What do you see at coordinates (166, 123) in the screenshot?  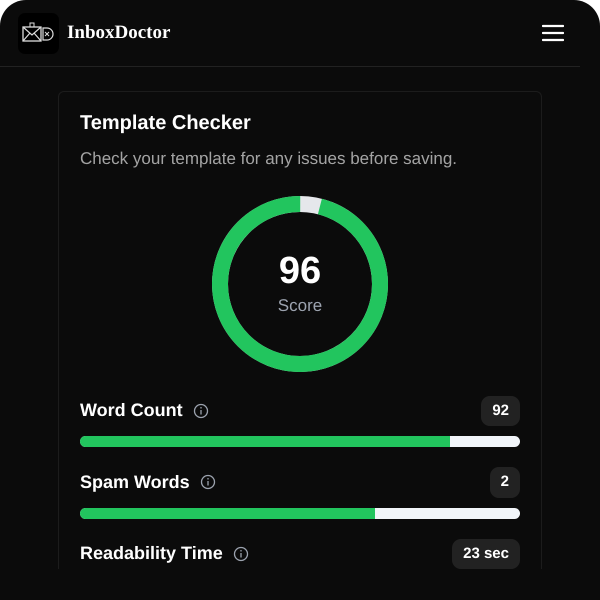 I see `card-title: Template Checker` at bounding box center [166, 123].